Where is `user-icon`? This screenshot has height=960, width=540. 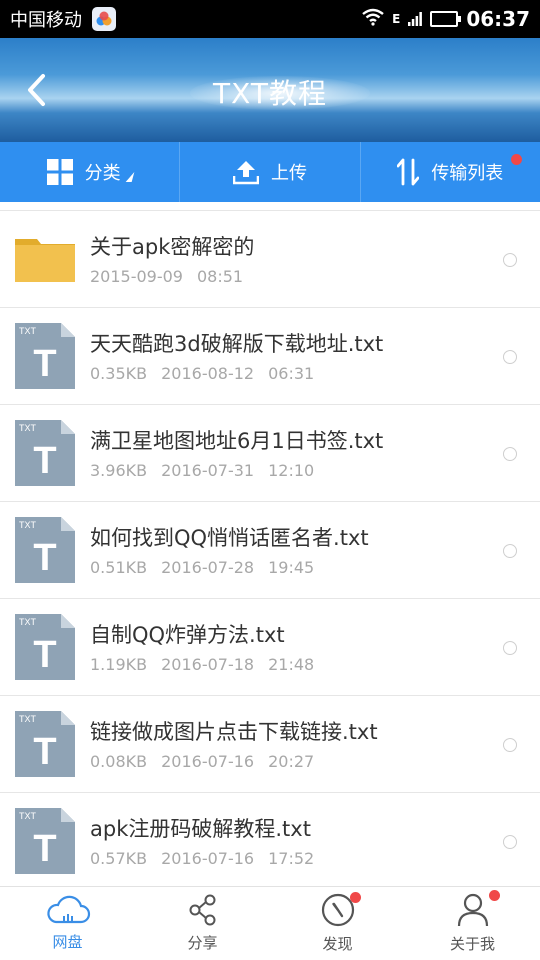 user-icon is located at coordinates (472, 910).